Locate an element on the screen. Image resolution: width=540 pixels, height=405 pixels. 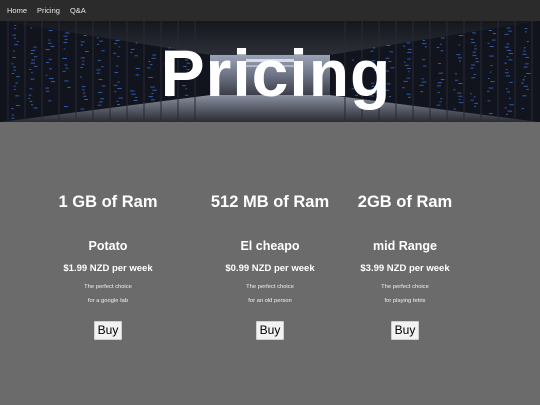
plan-ram: 1 GB of Ram is located at coordinates (108, 202).